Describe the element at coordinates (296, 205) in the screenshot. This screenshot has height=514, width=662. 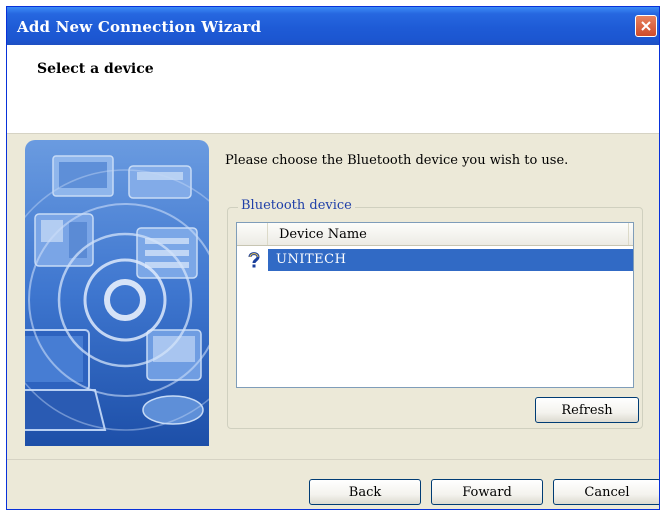
I see `group-label: Bluetooth device` at that location.